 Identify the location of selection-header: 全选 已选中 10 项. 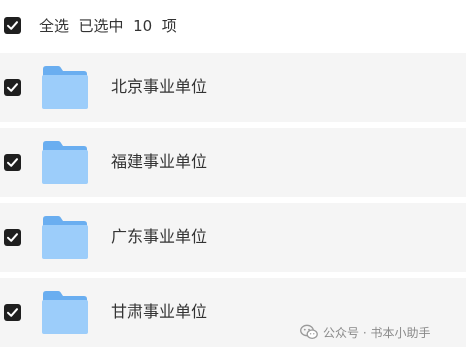
(233, 26).